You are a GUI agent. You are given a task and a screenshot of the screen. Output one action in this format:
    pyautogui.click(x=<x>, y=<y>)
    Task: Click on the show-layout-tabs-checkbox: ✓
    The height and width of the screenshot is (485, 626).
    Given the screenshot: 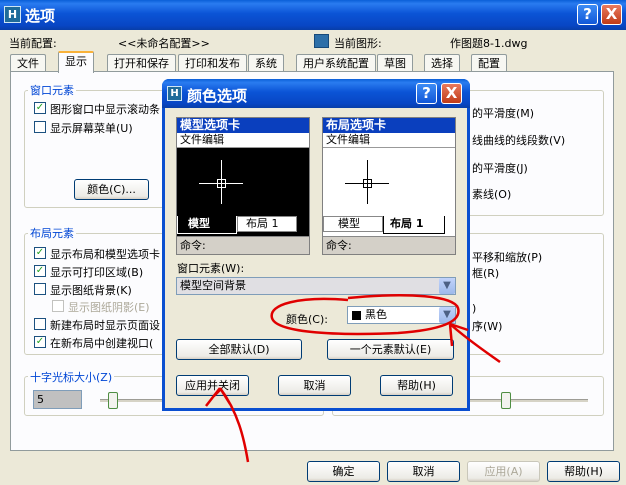 What is the action you would take?
    pyautogui.click(x=40, y=253)
    